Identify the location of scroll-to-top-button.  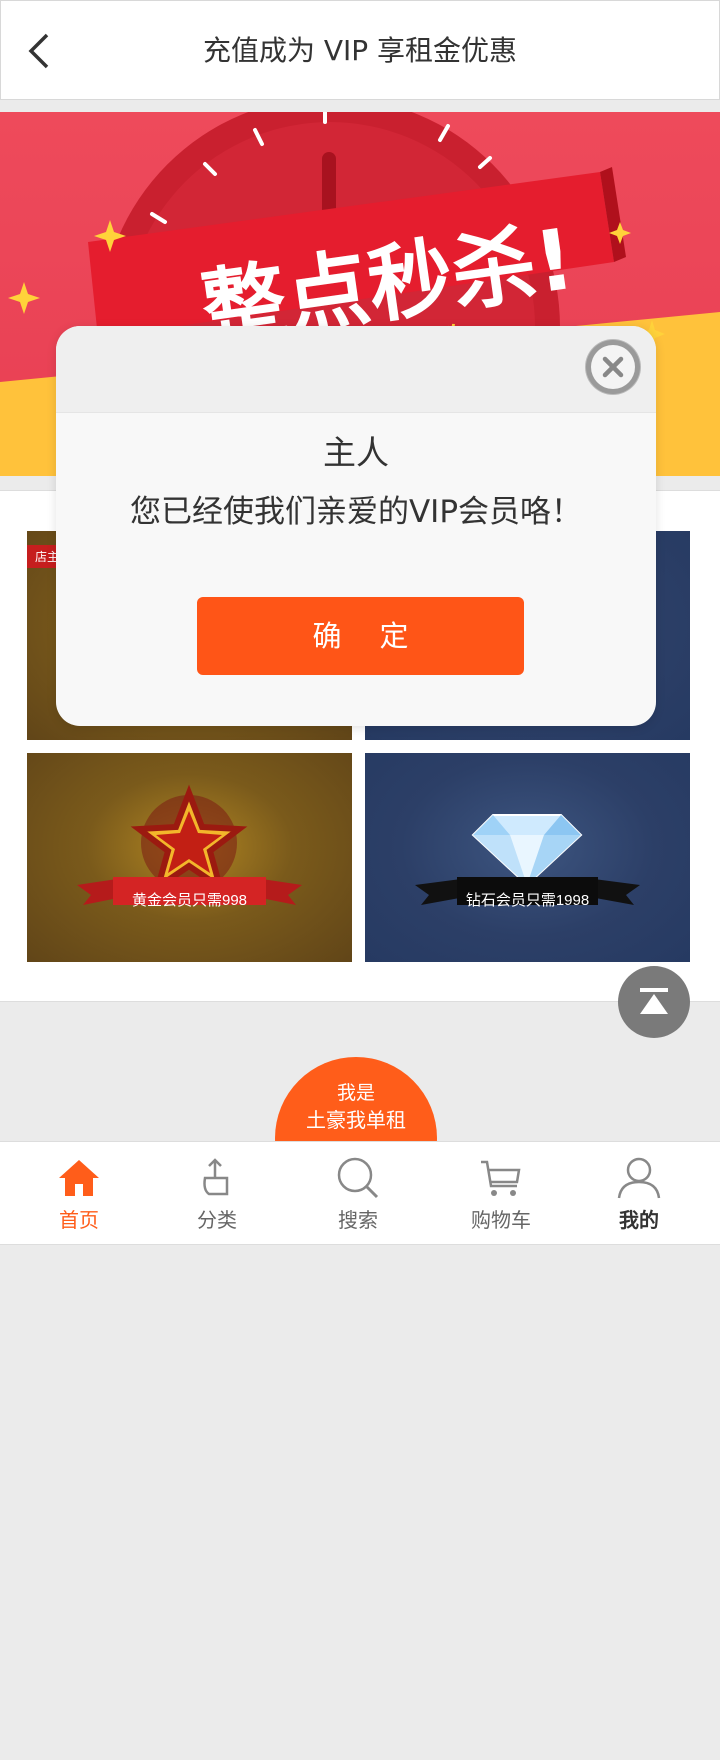
(654, 1002).